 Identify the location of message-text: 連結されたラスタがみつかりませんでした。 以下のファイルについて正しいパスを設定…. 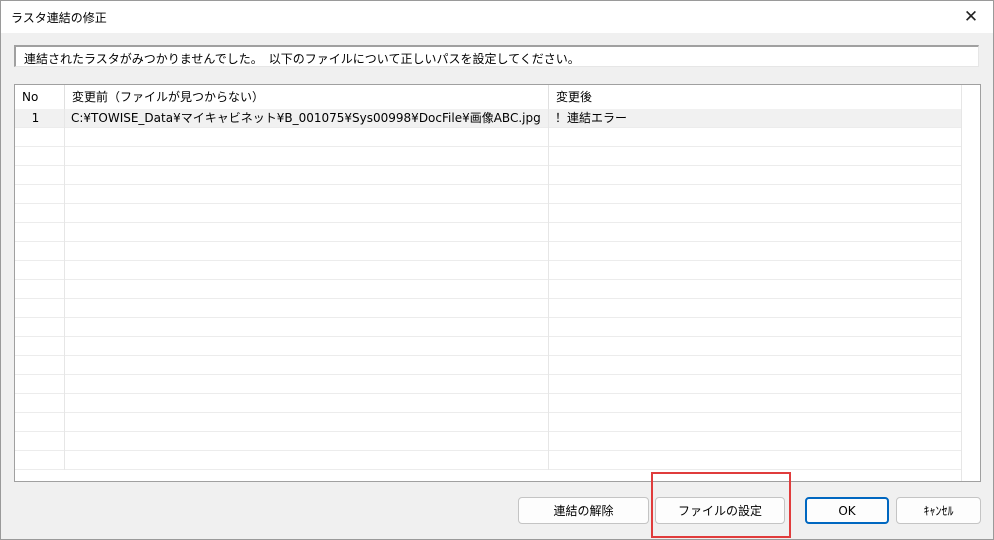
(302, 59).